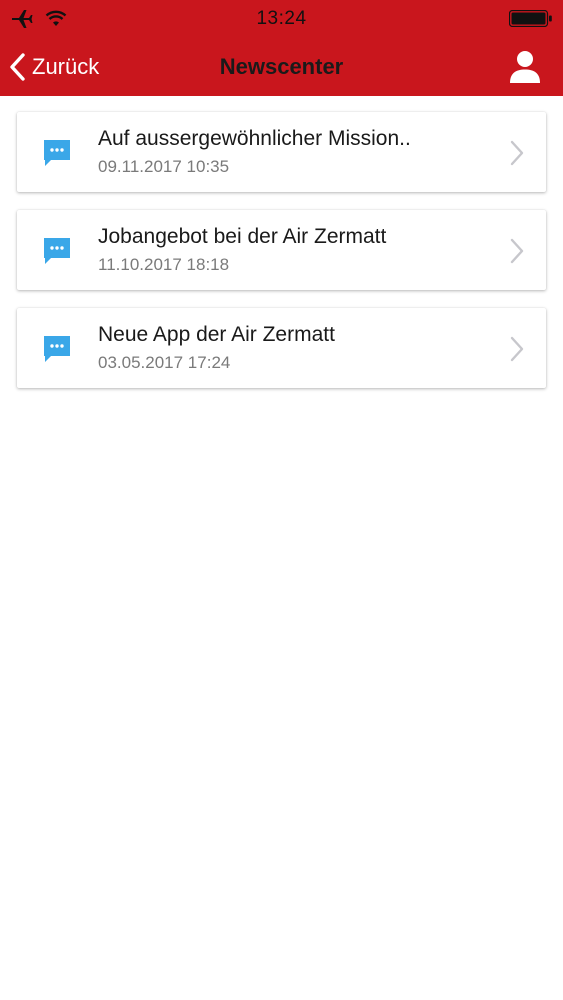  I want to click on status-time: 13:24, so click(281, 18).